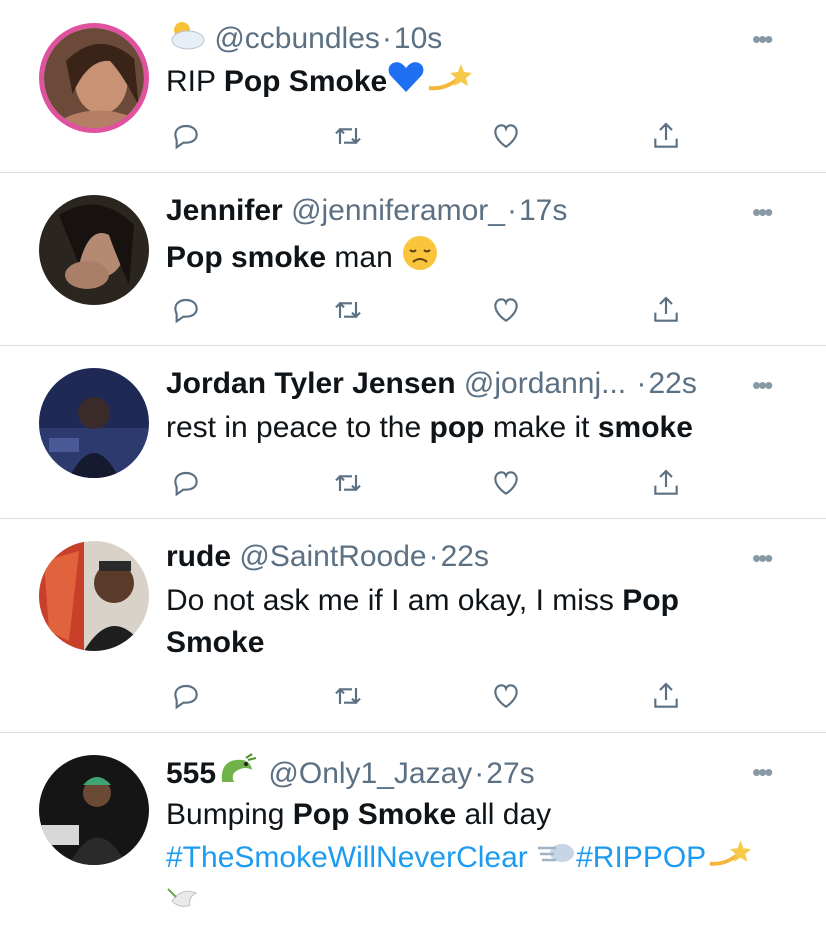 This screenshot has width=826, height=925. I want to click on text-bold-segment: pop, so click(457, 427).